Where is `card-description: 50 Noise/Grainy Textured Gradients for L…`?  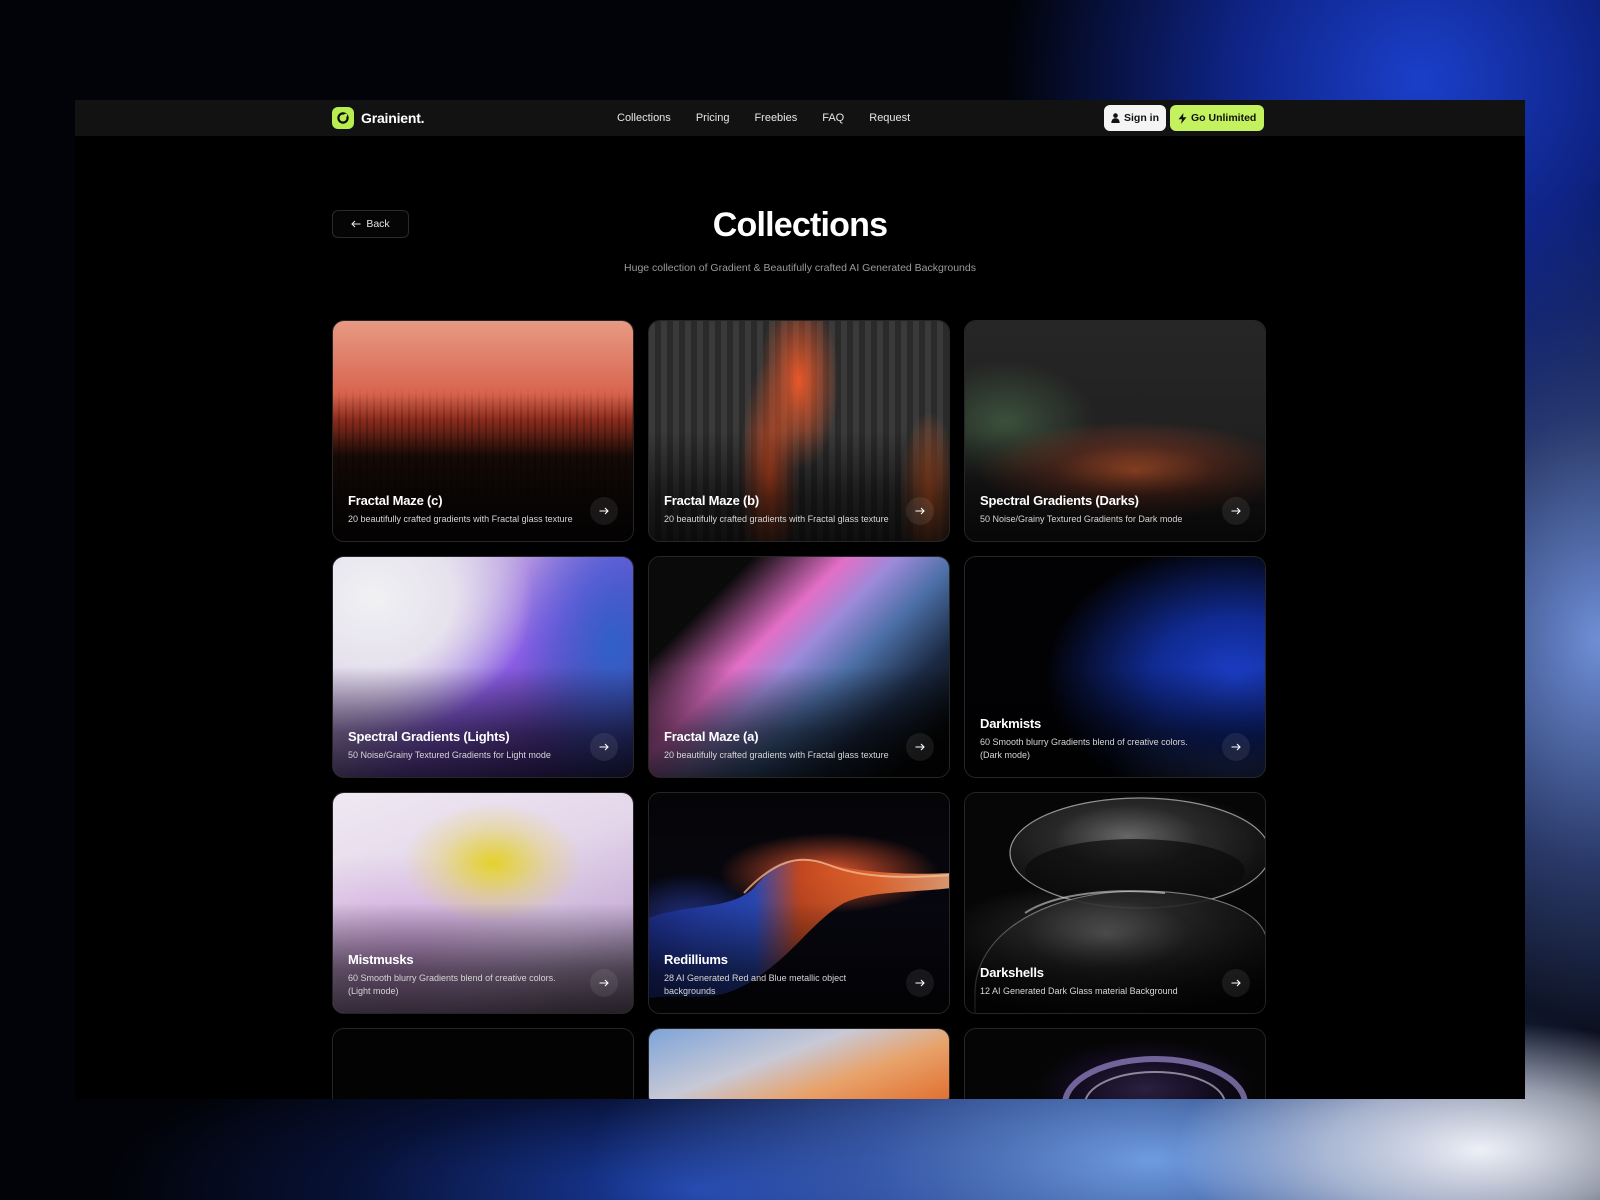
card-description: 50 Noise/Grainy Textured Gradients for L… is located at coordinates (449, 755).